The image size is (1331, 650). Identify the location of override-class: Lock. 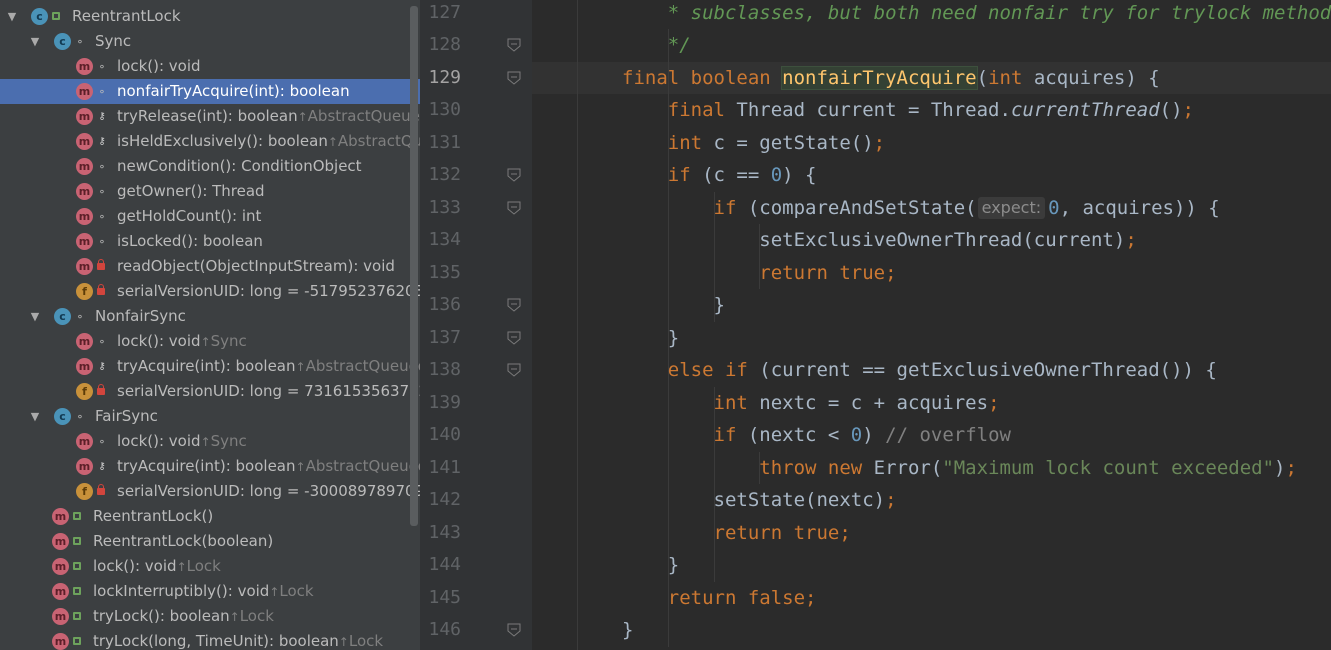
(296, 591).